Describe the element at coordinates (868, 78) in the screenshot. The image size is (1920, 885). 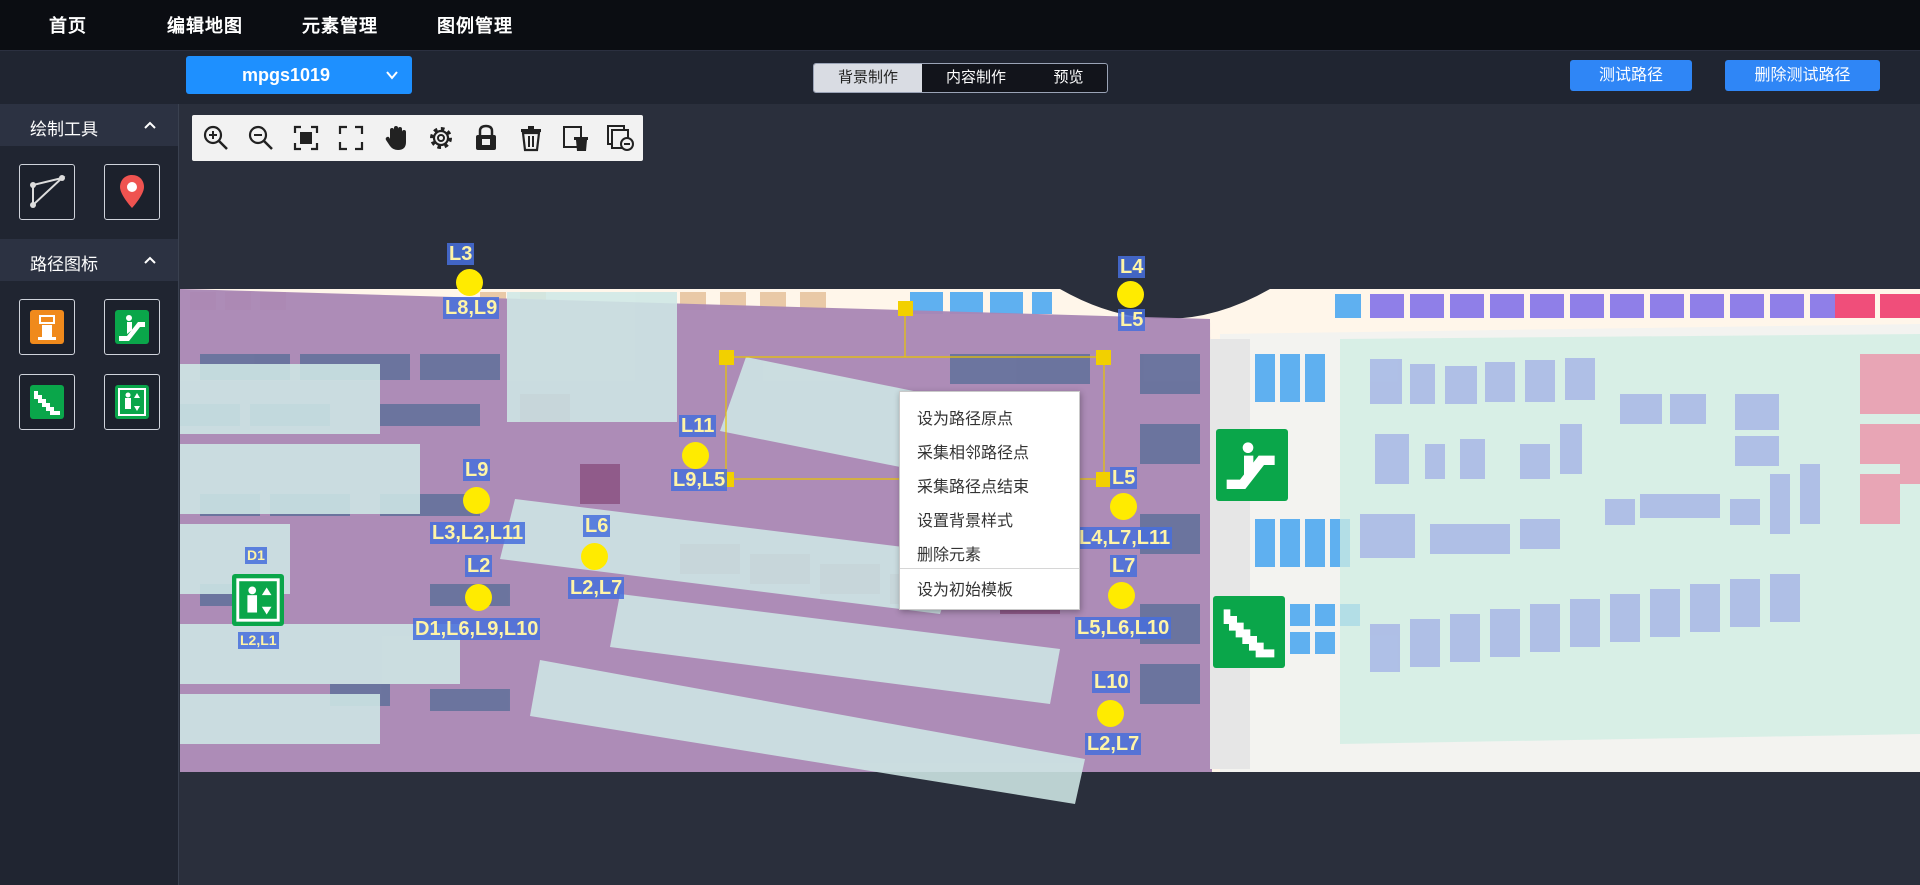
I see `tab-background: 背景制作` at that location.